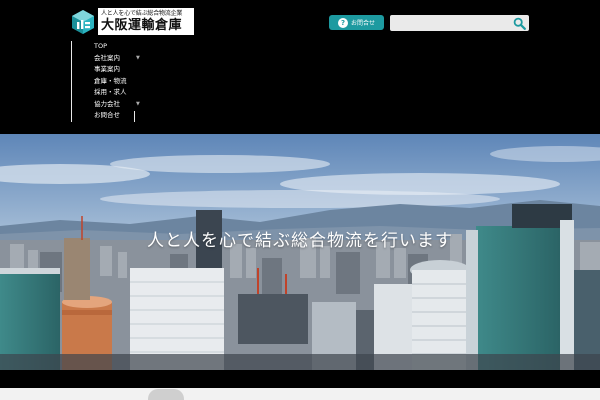 The image size is (600, 400). Describe the element at coordinates (110, 80) in the screenshot. I see `nav-item-label: 倉庫・物流` at that location.